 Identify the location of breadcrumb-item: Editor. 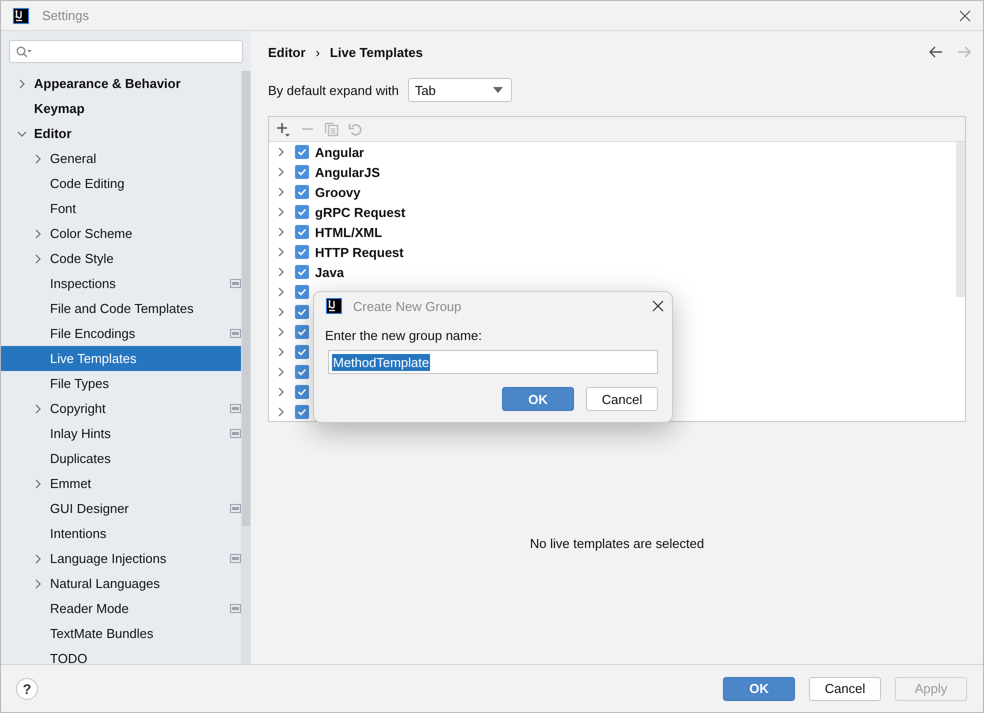
(287, 52).